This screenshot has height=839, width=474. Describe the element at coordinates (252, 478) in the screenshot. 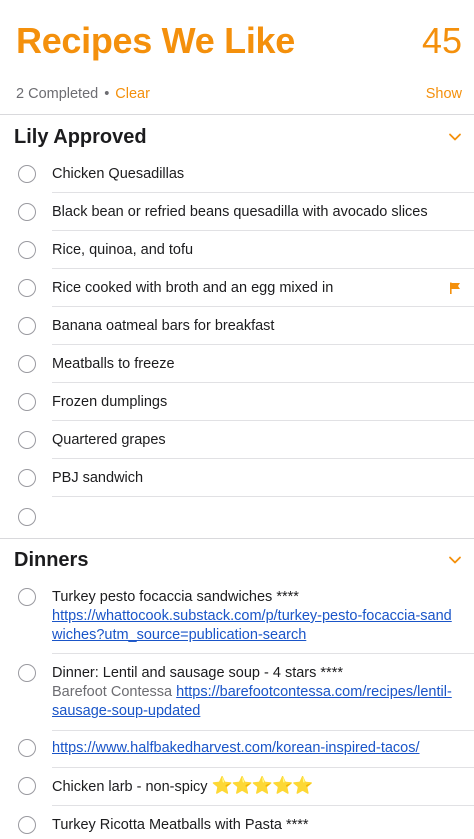

I see `item-title: PBJ sandwich` at that location.